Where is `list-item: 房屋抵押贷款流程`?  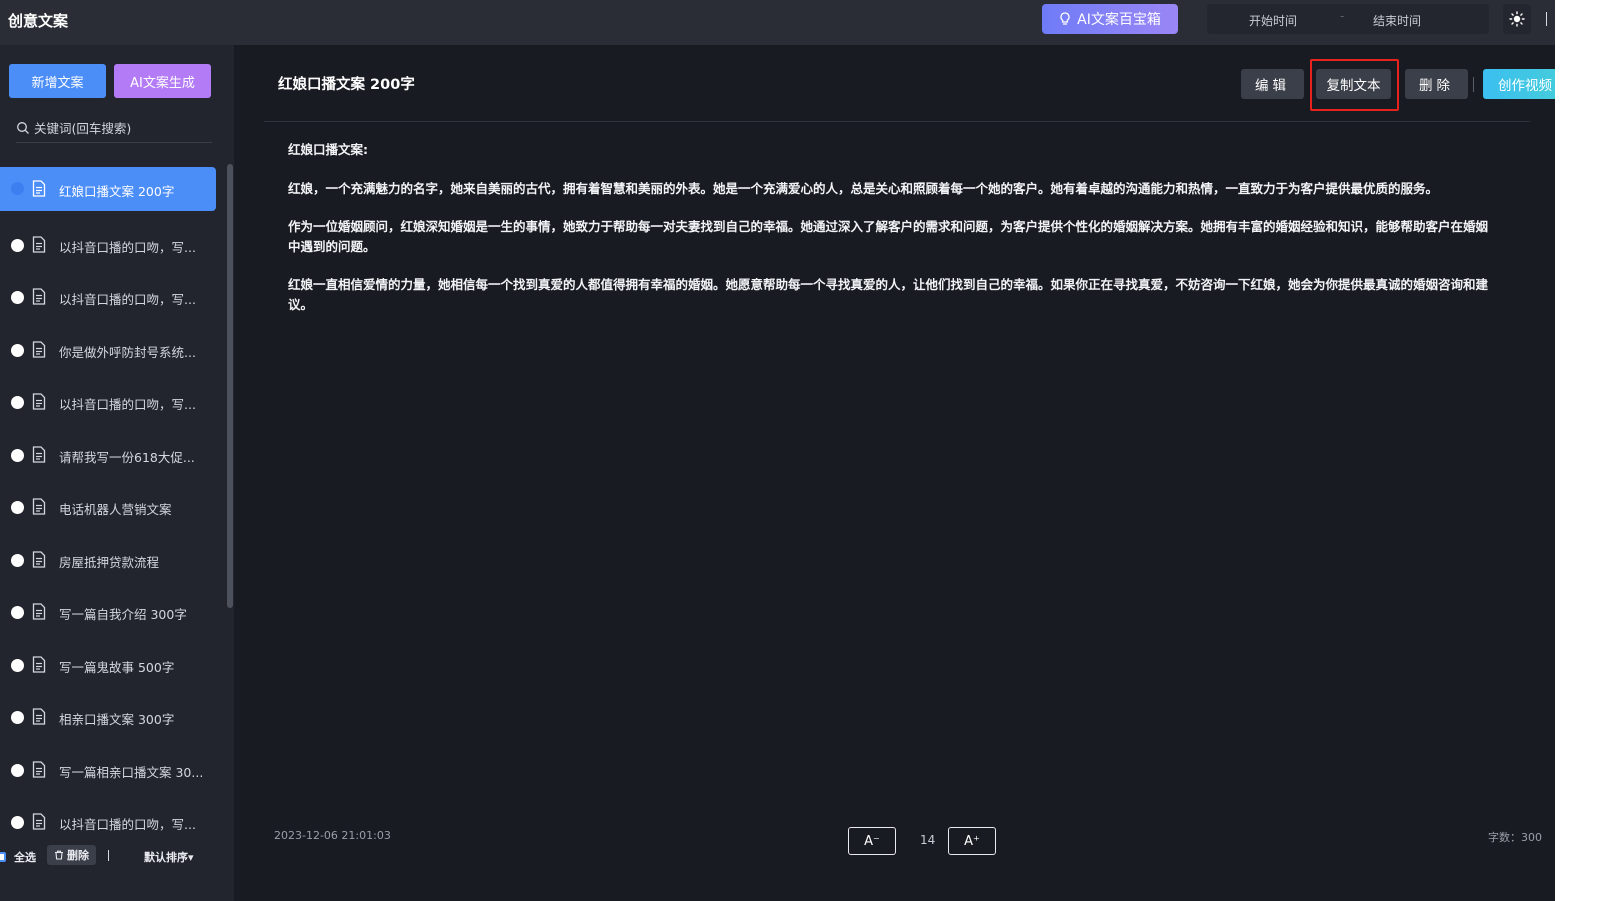 list-item: 房屋抵押贷款流程 is located at coordinates (112, 561).